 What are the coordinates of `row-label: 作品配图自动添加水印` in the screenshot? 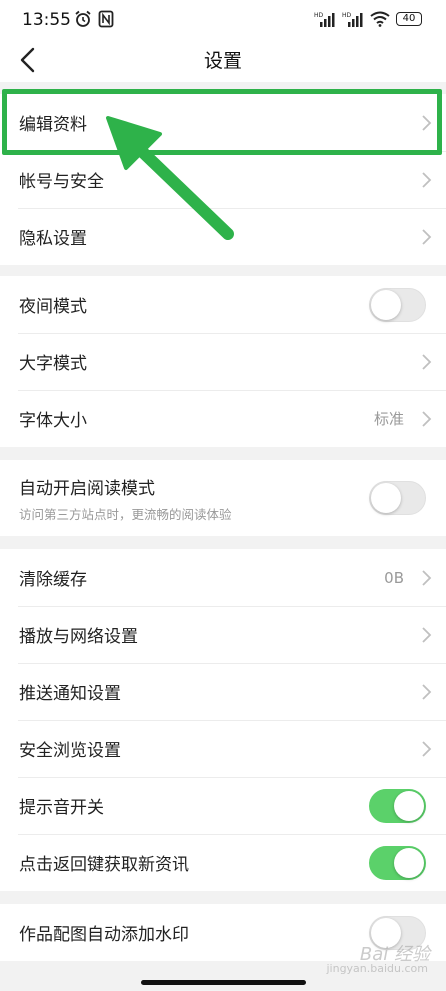 It's located at (104, 935).